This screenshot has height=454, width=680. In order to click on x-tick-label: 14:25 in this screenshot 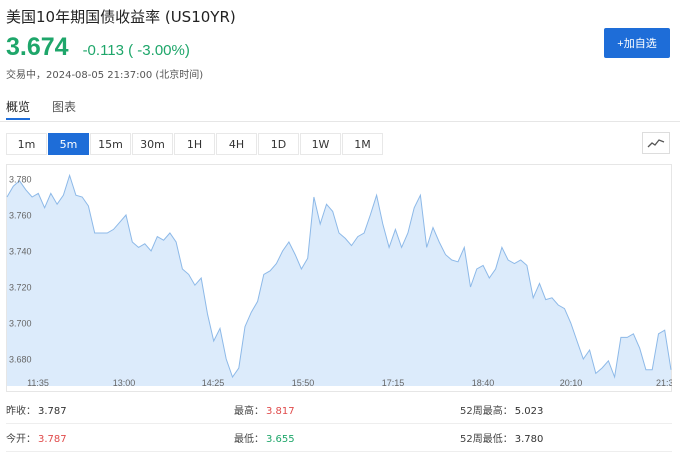, I will do `click(213, 383)`.